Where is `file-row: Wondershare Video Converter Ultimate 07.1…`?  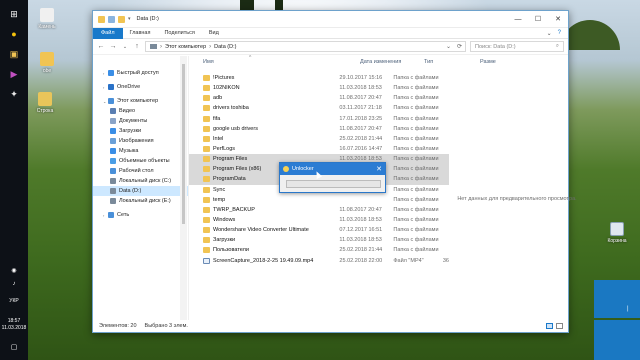 file-row: Wondershare Video Converter Ultimate 07.1… is located at coordinates (319, 230).